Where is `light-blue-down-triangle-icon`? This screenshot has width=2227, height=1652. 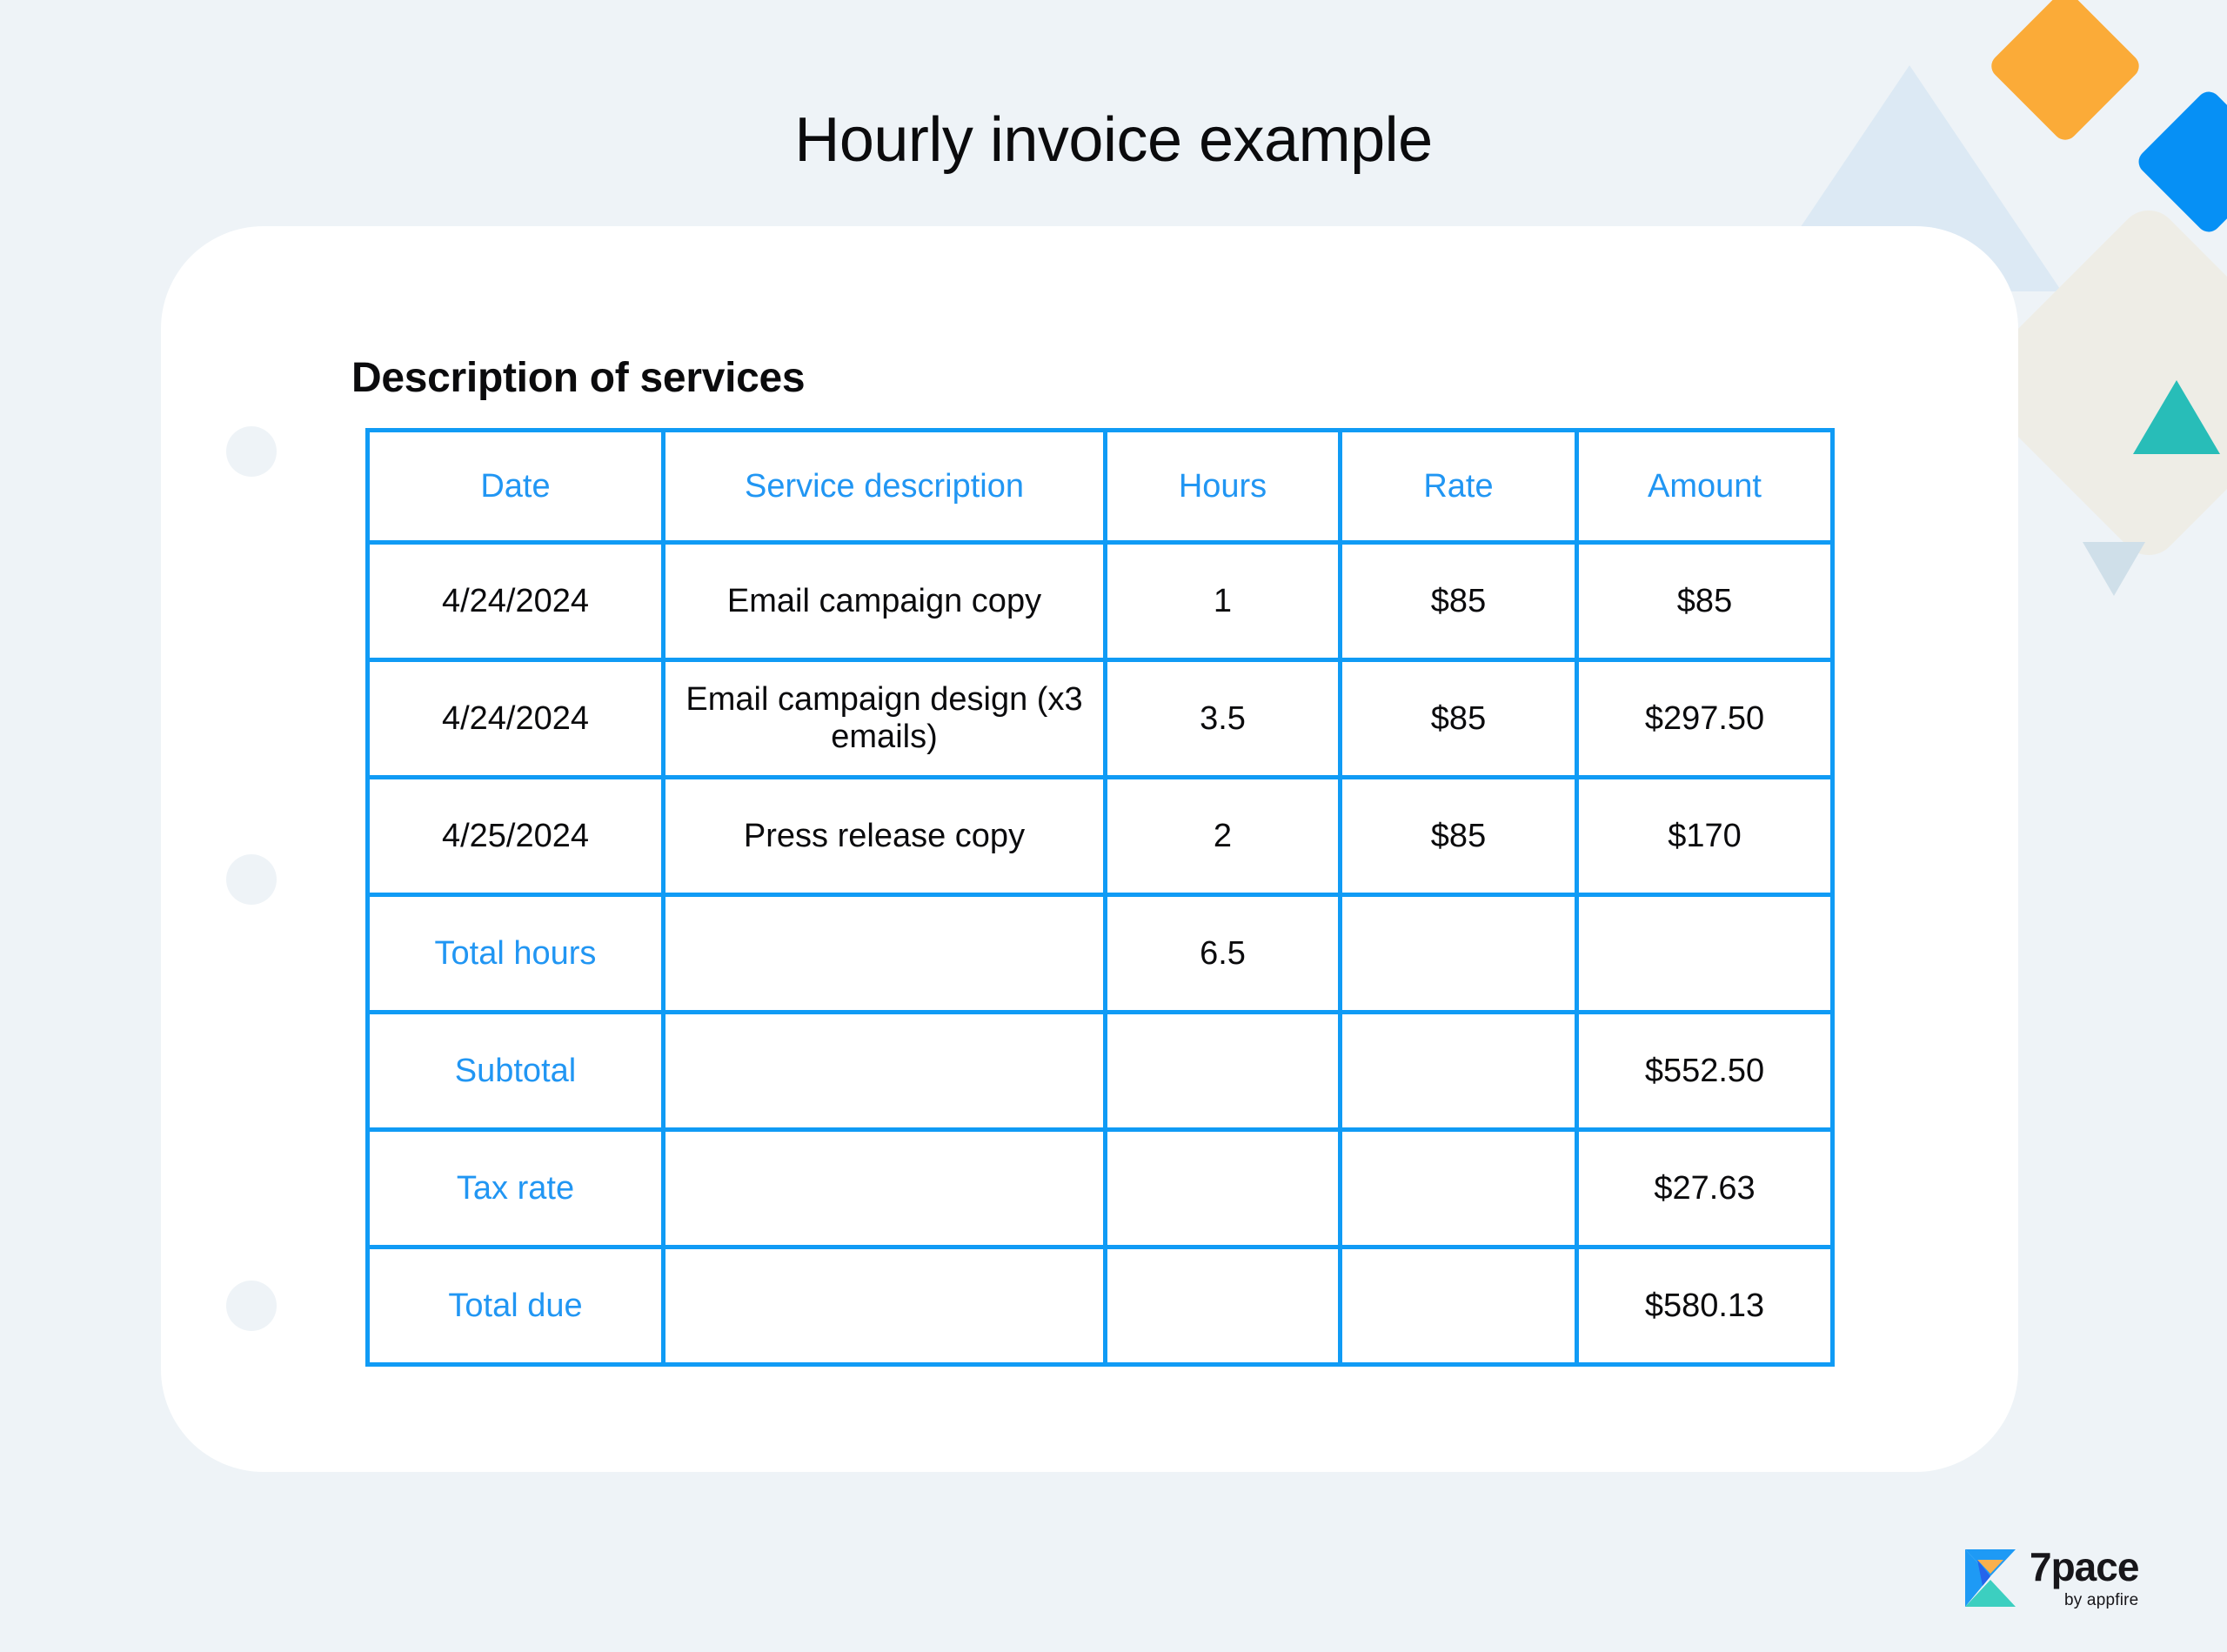
light-blue-down-triangle-icon is located at coordinates (2114, 569).